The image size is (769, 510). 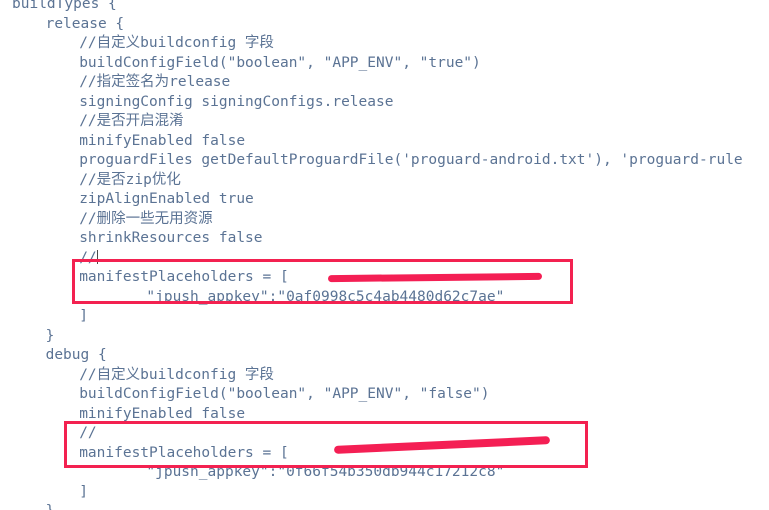 What do you see at coordinates (146, 218) in the screenshot?
I see `code-line: //删除一些无用资源` at bounding box center [146, 218].